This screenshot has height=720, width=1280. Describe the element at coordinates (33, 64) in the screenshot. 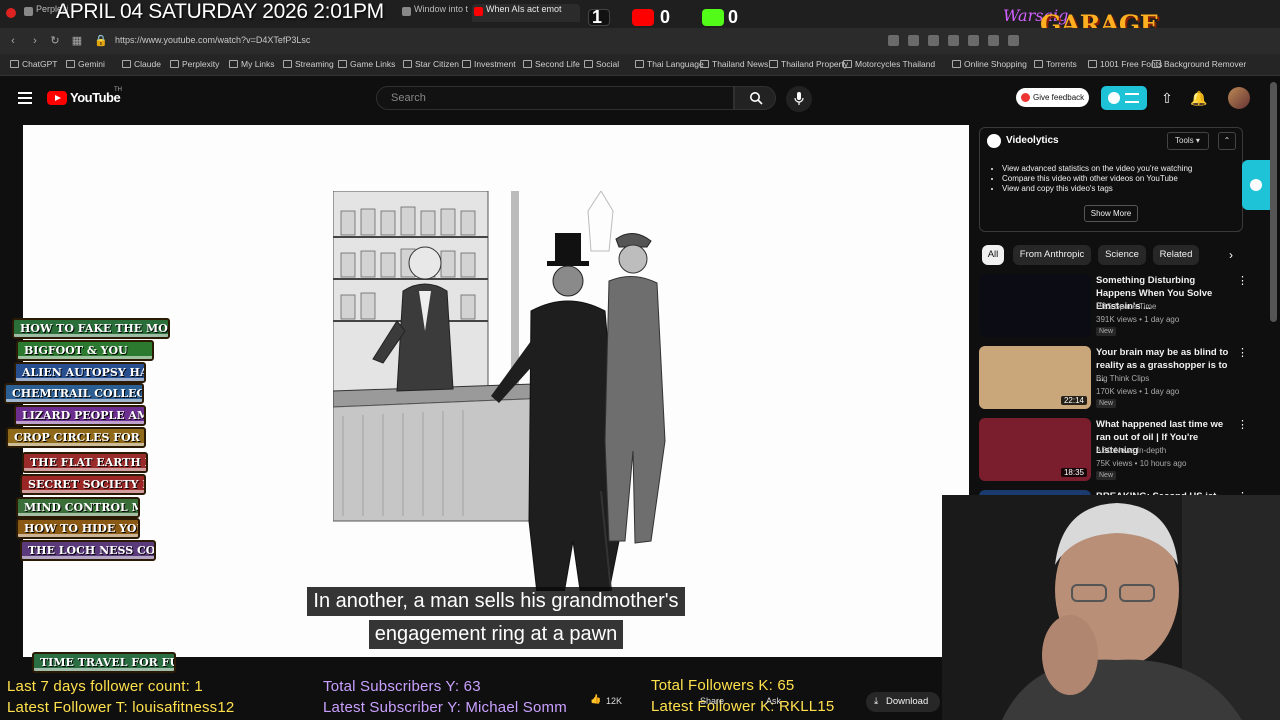

I see `bookmark-item: ChatGPT` at that location.